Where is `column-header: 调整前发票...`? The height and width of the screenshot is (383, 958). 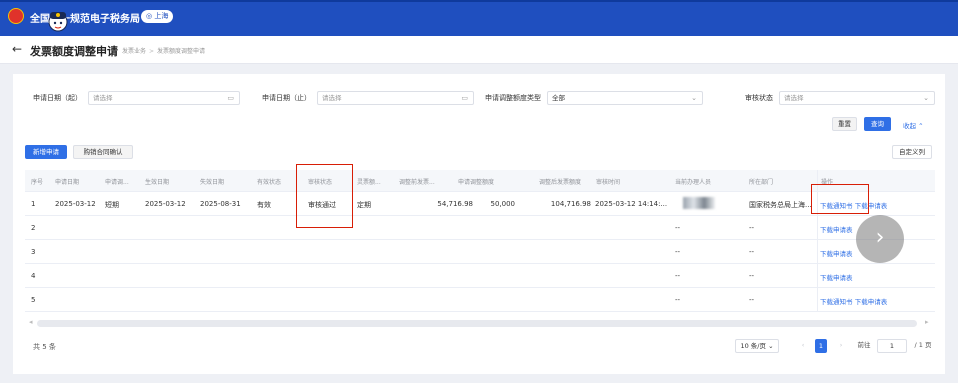 column-header: 调整前发票... is located at coordinates (417, 182).